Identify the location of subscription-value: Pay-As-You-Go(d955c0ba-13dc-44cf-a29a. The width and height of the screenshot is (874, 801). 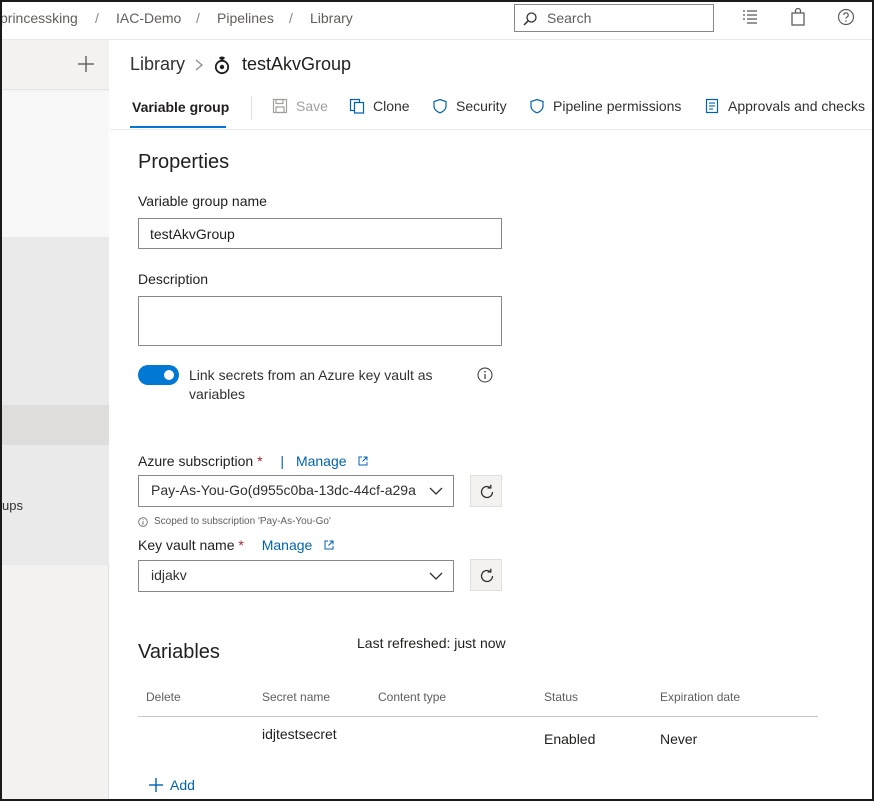
(283, 490).